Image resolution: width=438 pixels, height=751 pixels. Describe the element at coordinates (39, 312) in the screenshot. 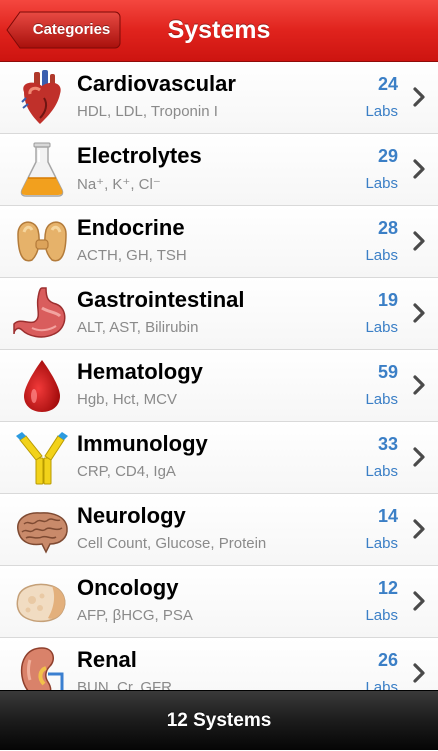

I see `stomach-icon` at that location.